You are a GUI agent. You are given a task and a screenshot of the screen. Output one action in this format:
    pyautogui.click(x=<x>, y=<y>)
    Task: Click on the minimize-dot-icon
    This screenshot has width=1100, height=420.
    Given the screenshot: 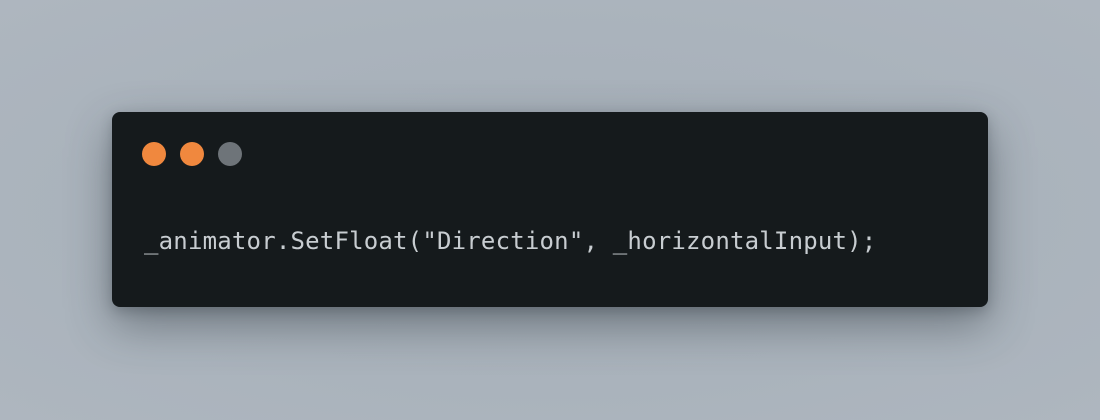 What is the action you would take?
    pyautogui.click(x=192, y=154)
    